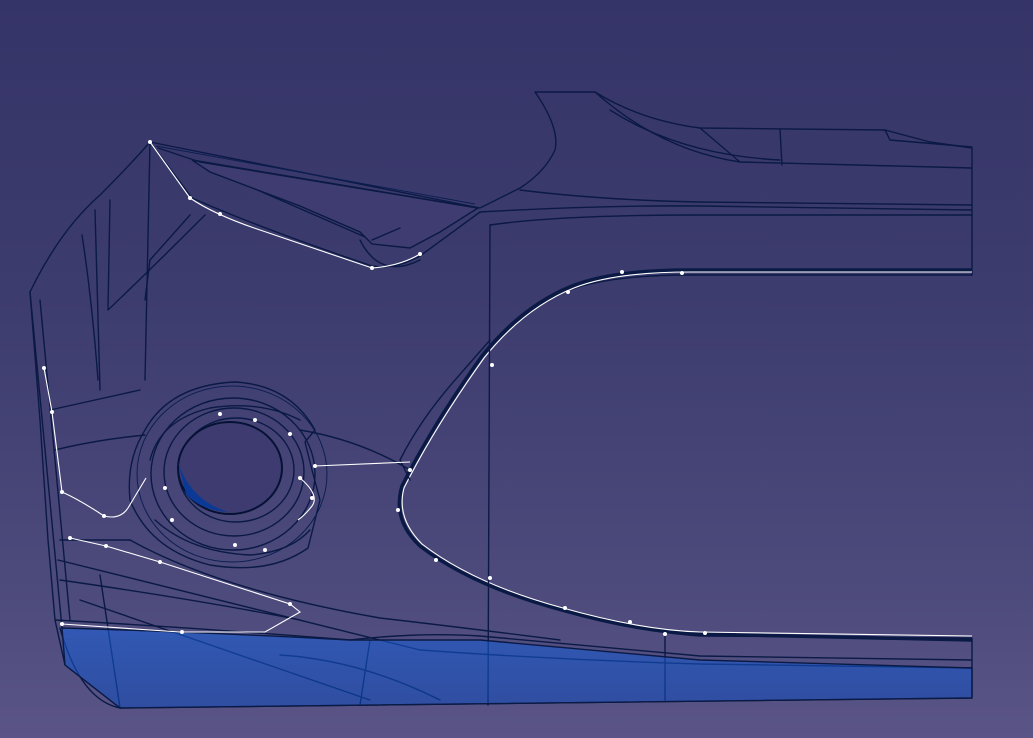 This screenshot has width=1033, height=738. What do you see at coordinates (228, 475) in the screenshot?
I see `fog-lamp-opening` at bounding box center [228, 475].